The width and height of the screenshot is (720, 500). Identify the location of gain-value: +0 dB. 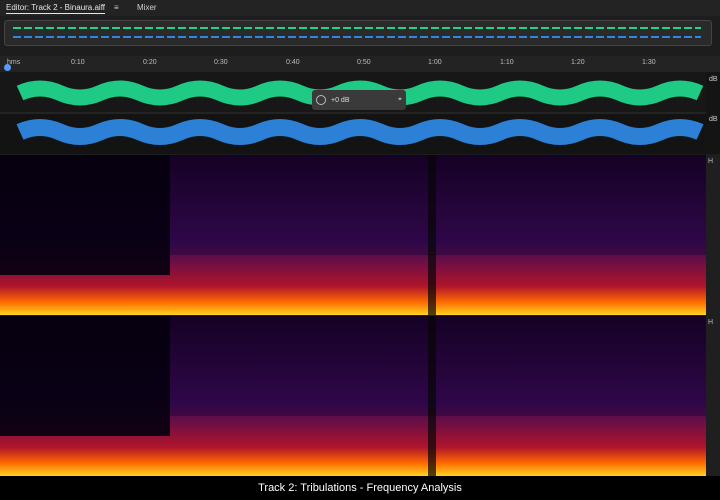
(340, 100).